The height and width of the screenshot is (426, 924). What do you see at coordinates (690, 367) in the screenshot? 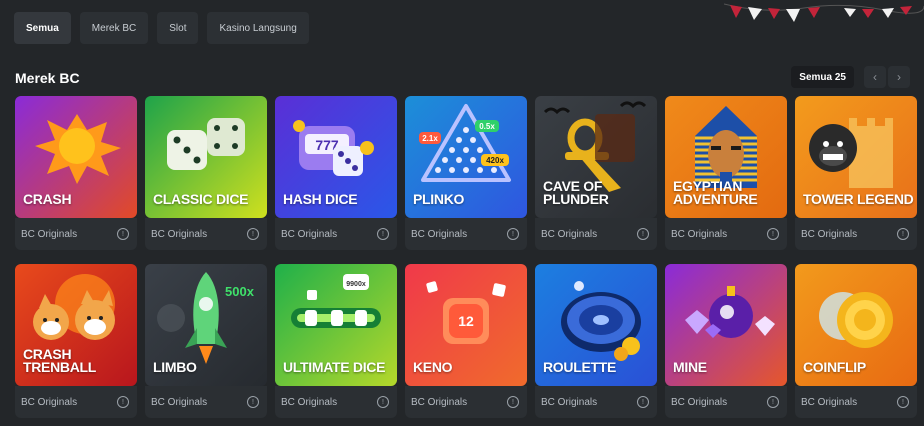
I see `game-title: MINE` at bounding box center [690, 367].